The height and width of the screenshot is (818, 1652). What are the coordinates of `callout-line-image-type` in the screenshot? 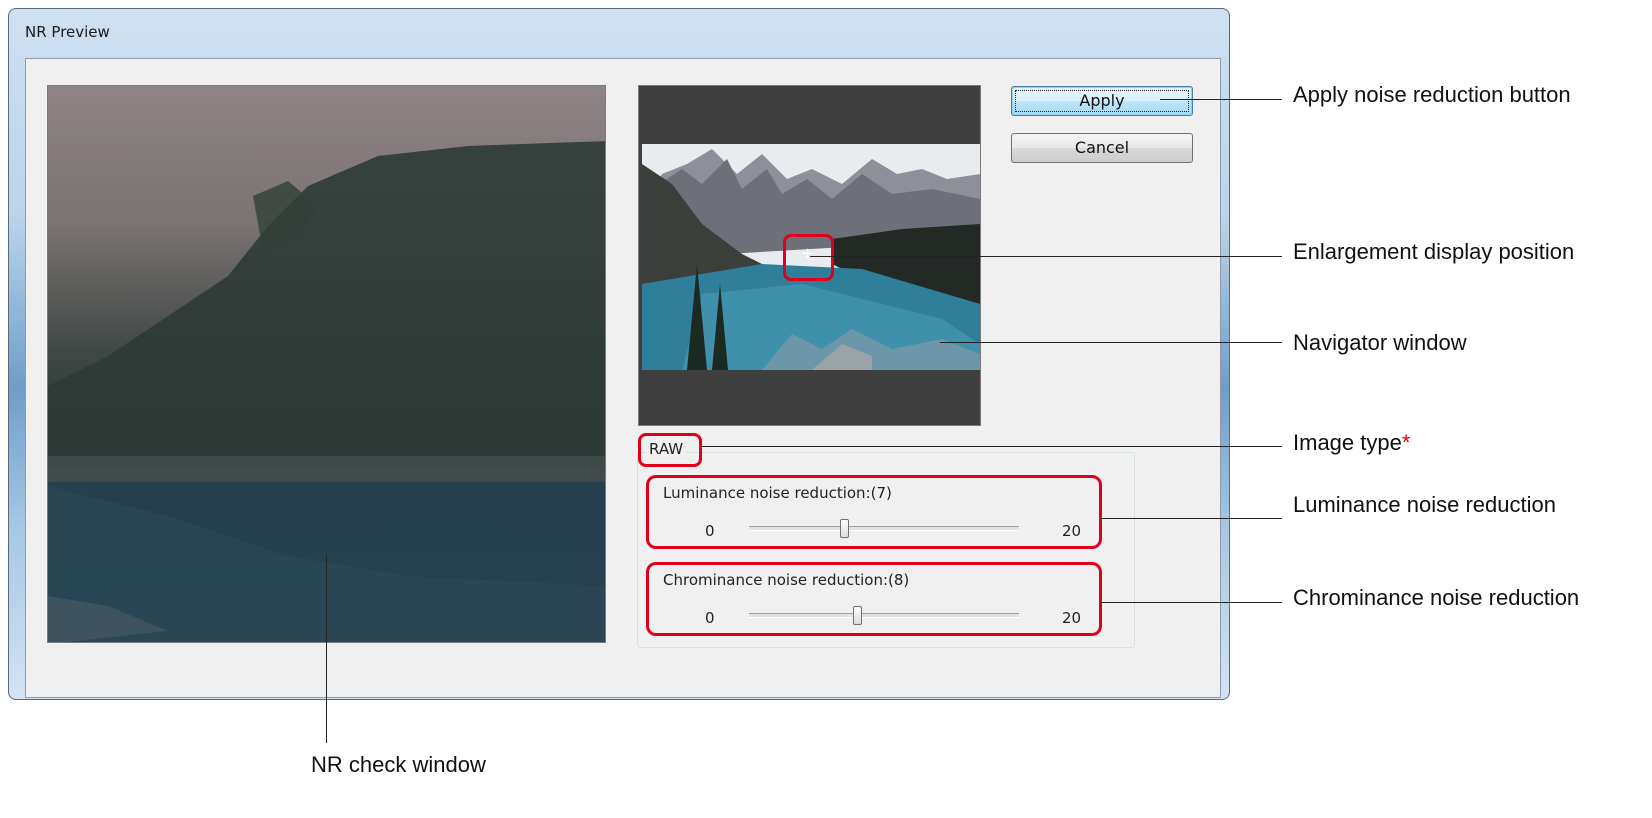 It's located at (992, 446).